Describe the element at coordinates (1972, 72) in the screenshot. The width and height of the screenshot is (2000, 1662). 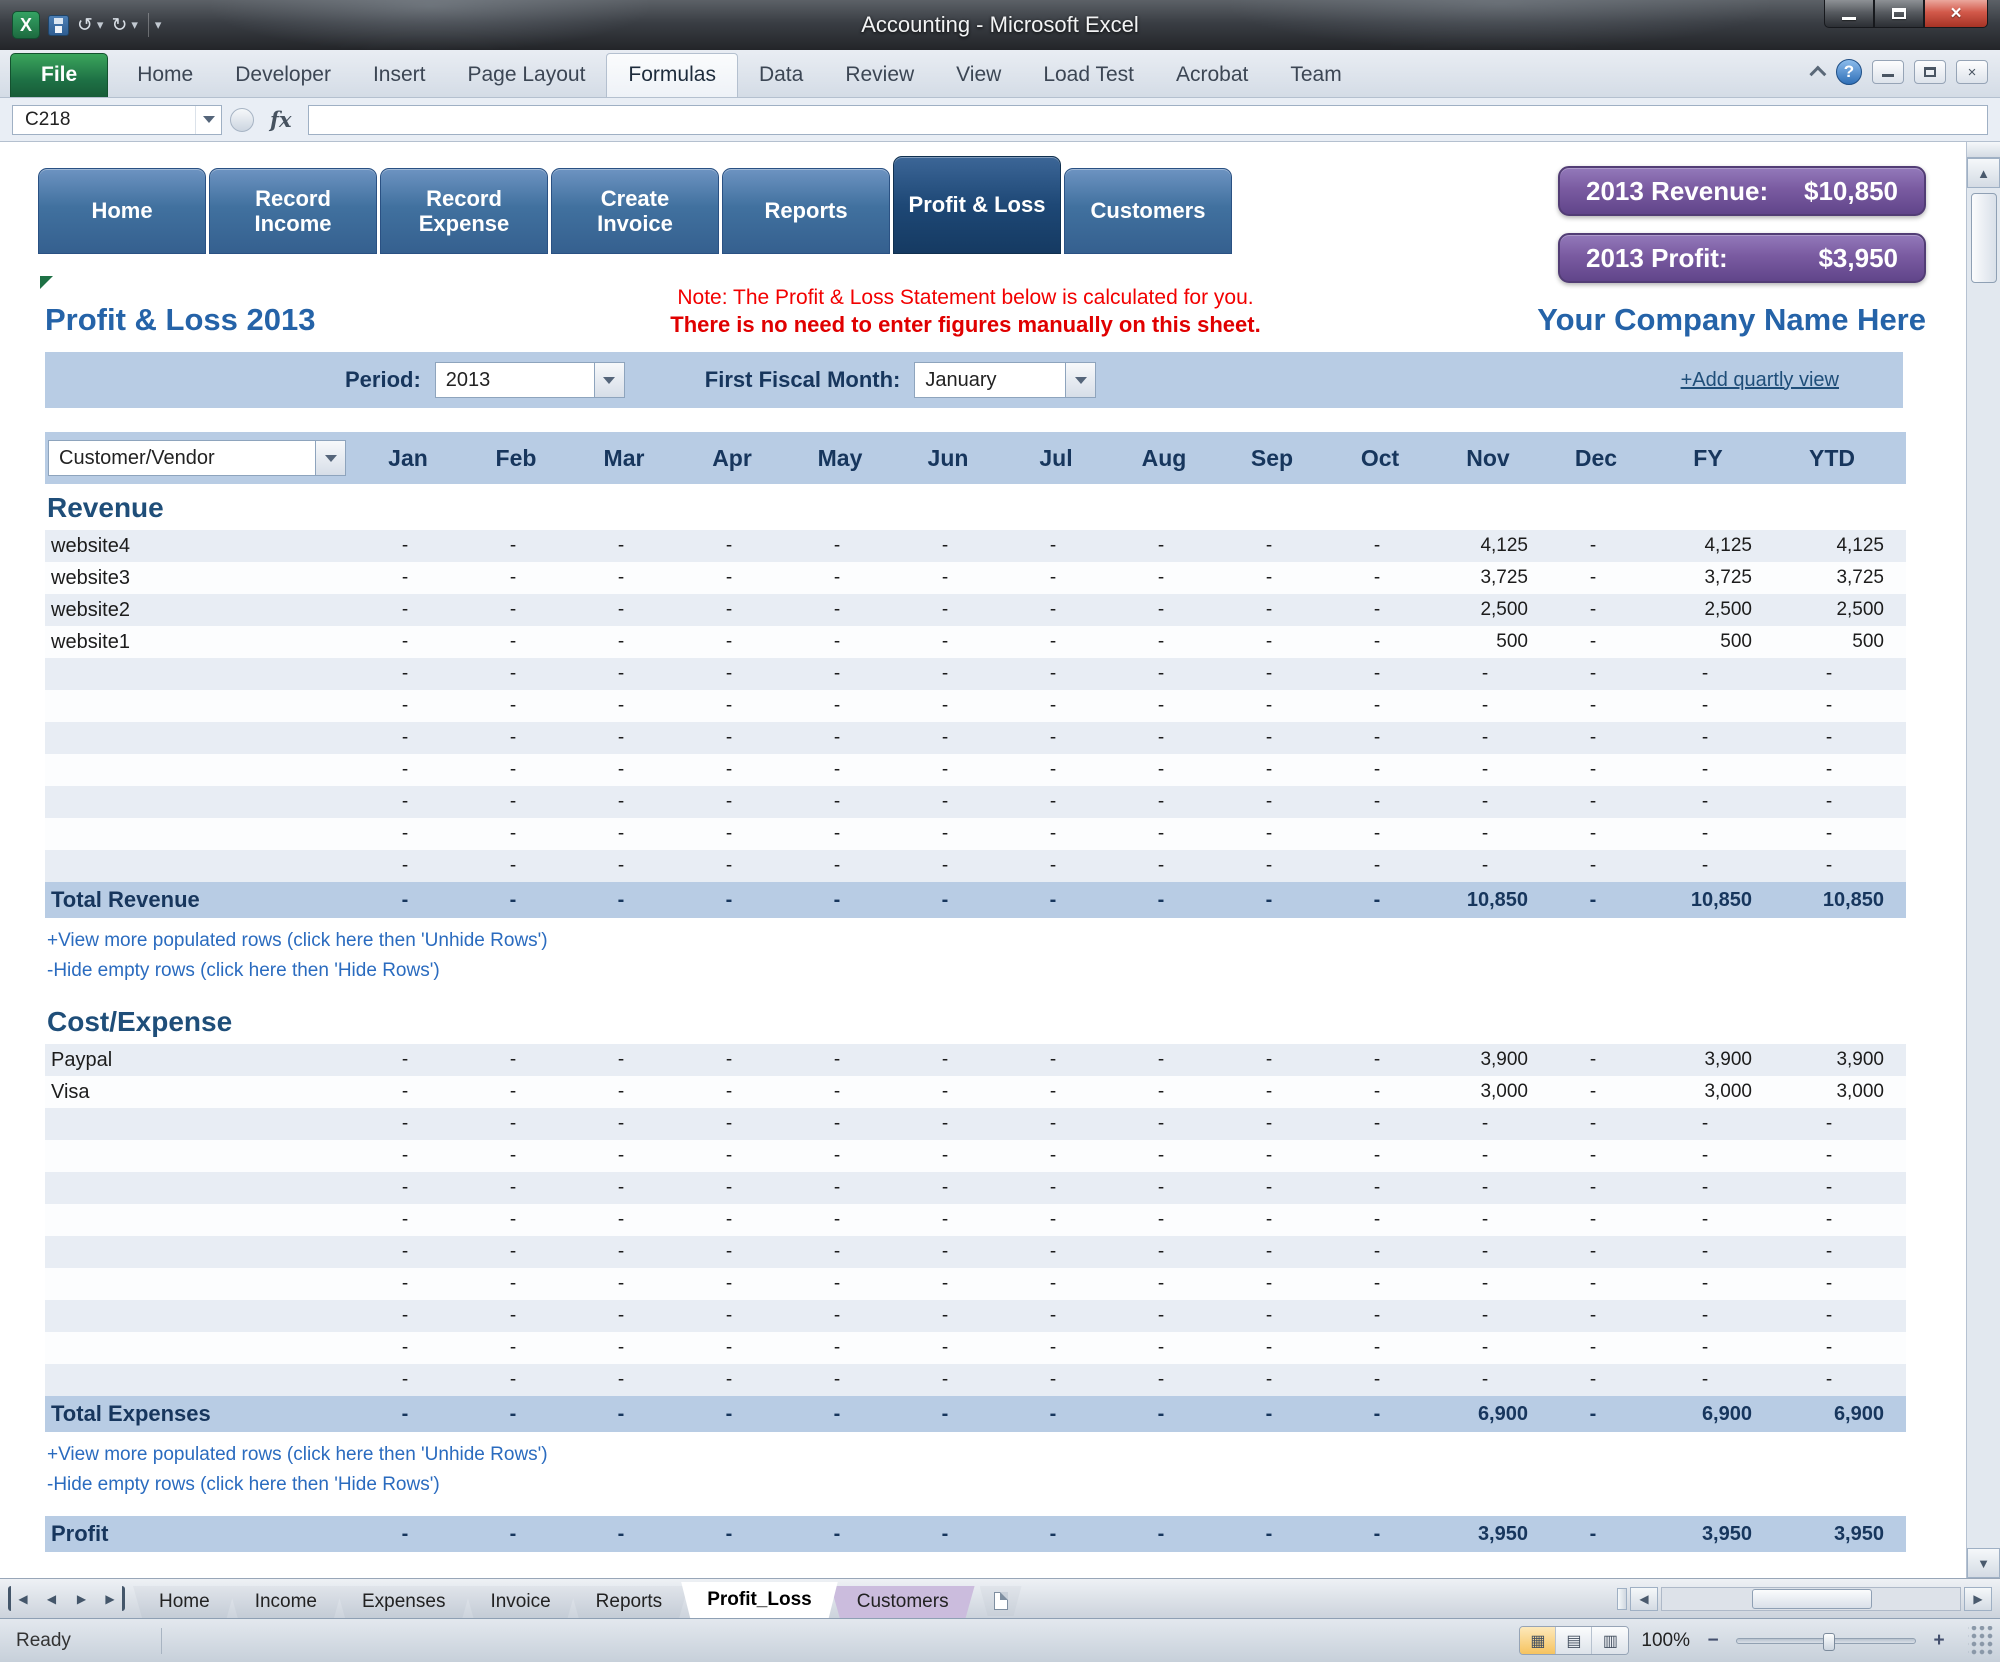
I see `workbook-close-button: ×` at that location.